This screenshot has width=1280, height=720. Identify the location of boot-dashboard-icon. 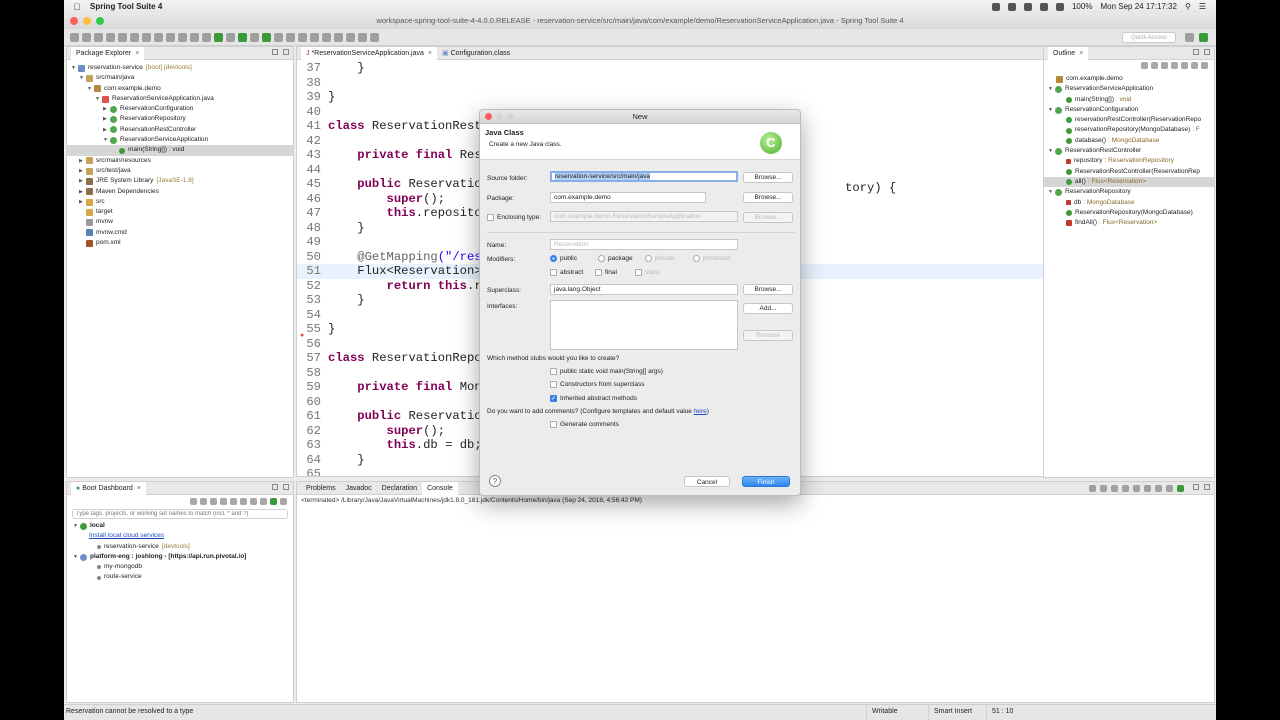
(218, 37).